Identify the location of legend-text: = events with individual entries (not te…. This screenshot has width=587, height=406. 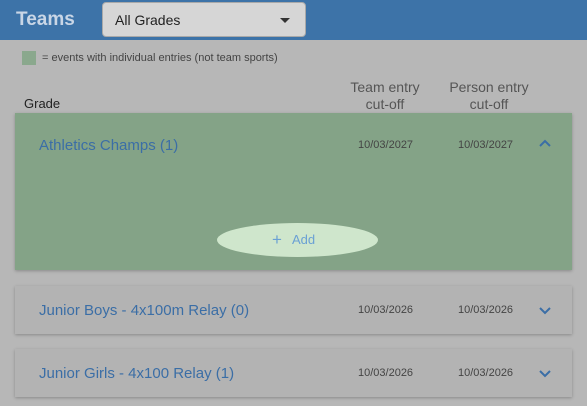
(160, 58).